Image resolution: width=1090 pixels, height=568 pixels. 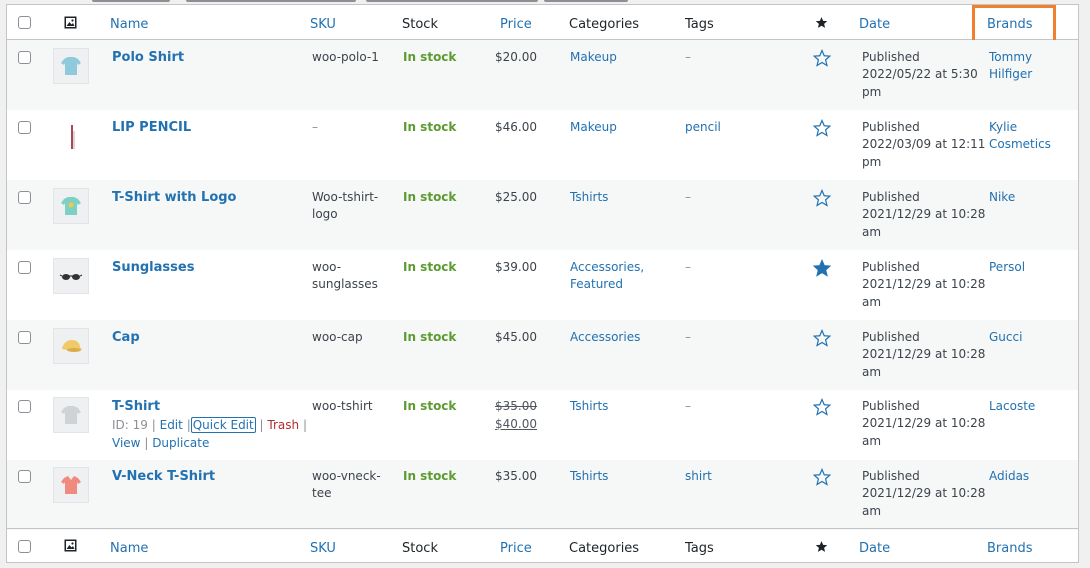 What do you see at coordinates (323, 24) in the screenshot?
I see `column-header-sku: SKU` at bounding box center [323, 24].